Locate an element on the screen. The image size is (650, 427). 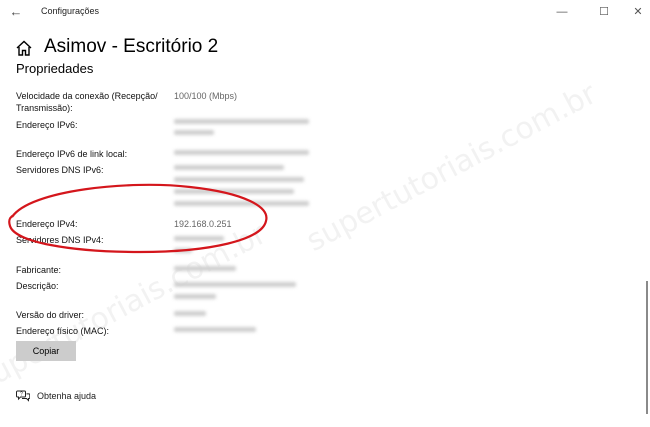
close-button: ✕ is located at coordinates (638, 12).